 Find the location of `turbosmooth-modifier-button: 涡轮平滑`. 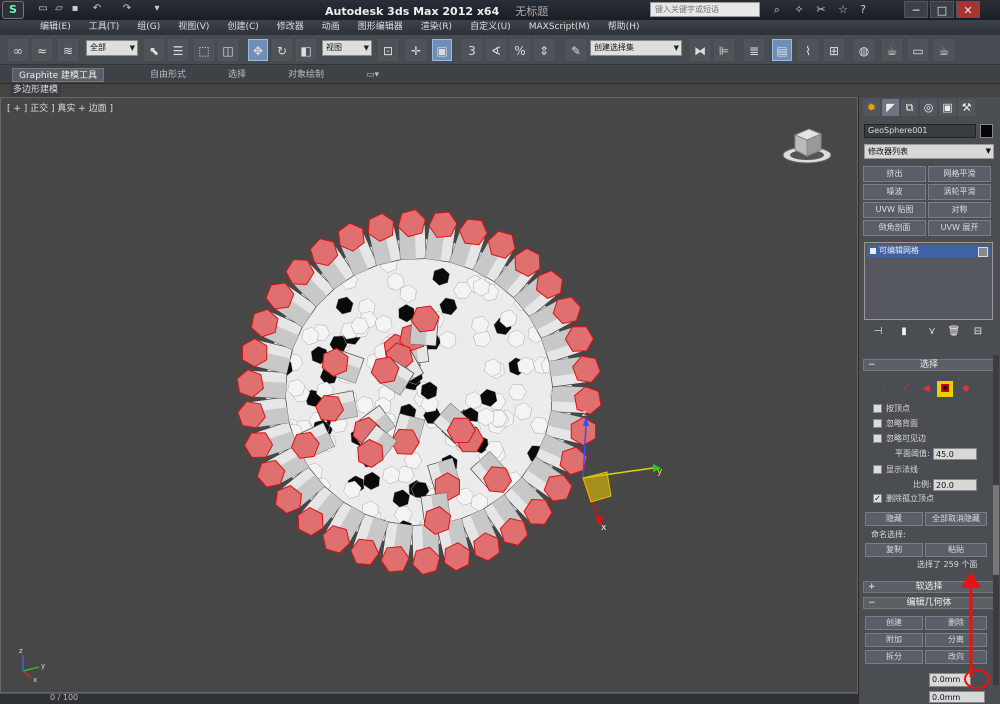

turbosmooth-modifier-button: 涡轮平滑 is located at coordinates (959, 192).